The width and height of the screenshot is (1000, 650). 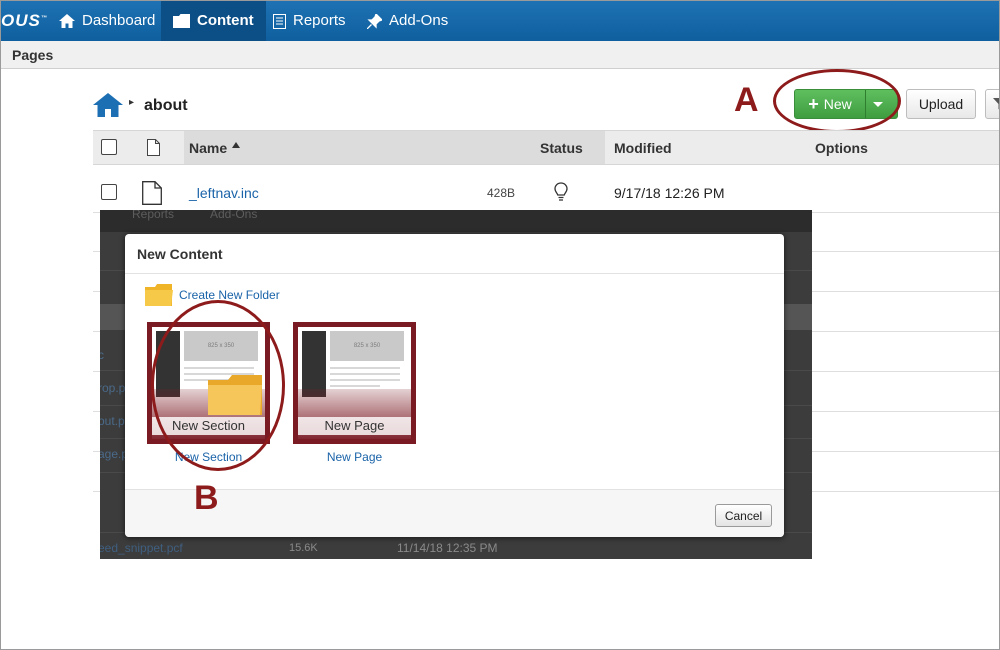 What do you see at coordinates (992, 104) in the screenshot?
I see `filter-button` at bounding box center [992, 104].